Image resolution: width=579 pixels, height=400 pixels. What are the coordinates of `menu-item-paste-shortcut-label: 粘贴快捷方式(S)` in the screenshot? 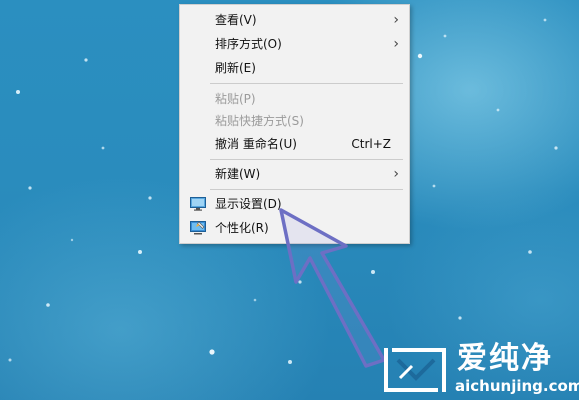 It's located at (259, 121).